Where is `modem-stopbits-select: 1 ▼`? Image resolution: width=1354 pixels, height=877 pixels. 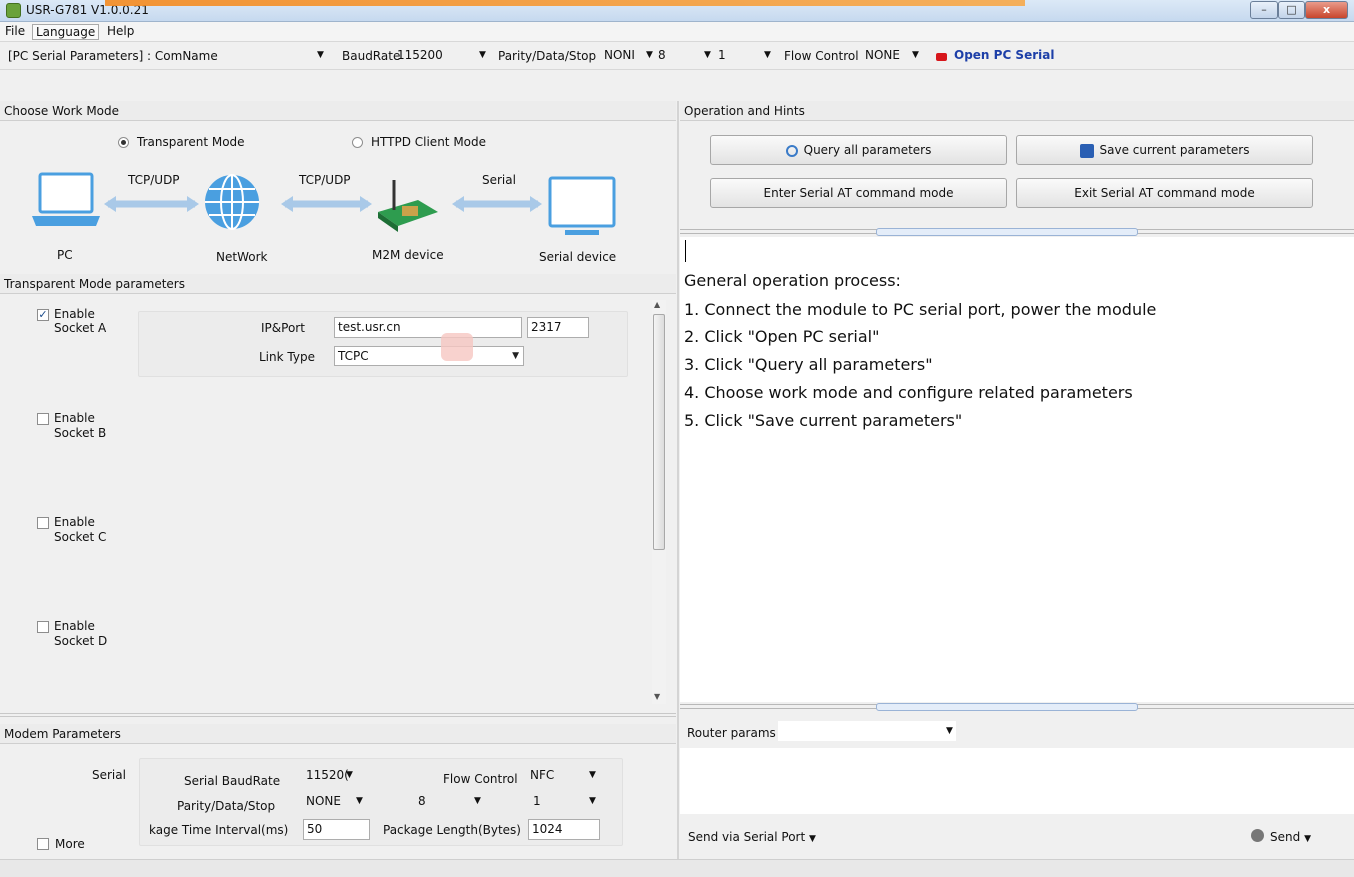
modem-stopbits-select: 1 ▼ is located at coordinates (568, 801).